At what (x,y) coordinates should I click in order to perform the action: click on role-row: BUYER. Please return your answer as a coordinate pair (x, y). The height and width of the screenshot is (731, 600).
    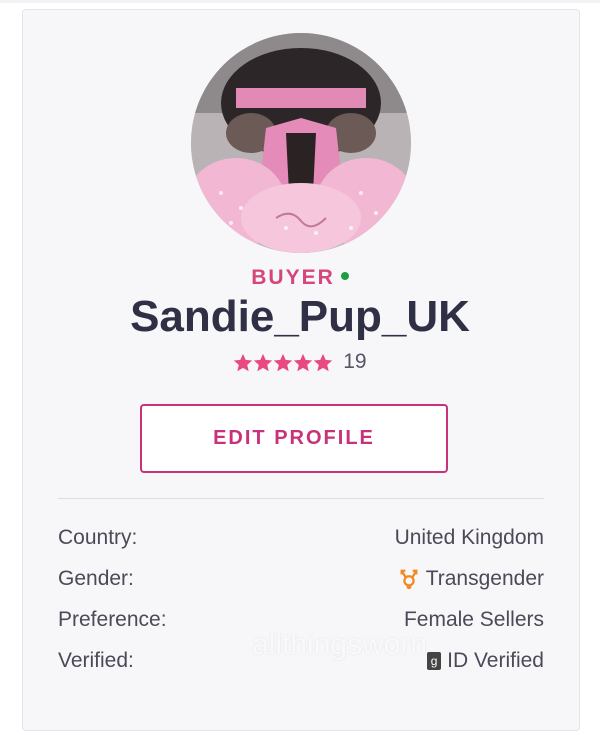
    Looking at the image, I should click on (300, 278).